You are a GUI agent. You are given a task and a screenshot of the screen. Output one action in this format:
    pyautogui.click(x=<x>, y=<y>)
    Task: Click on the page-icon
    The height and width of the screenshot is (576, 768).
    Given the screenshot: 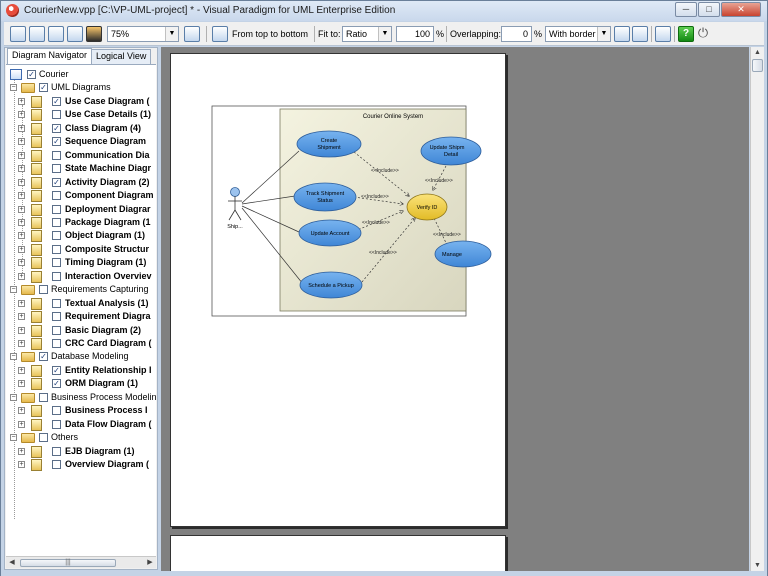 What is the action you would take?
    pyautogui.click(x=640, y=34)
    